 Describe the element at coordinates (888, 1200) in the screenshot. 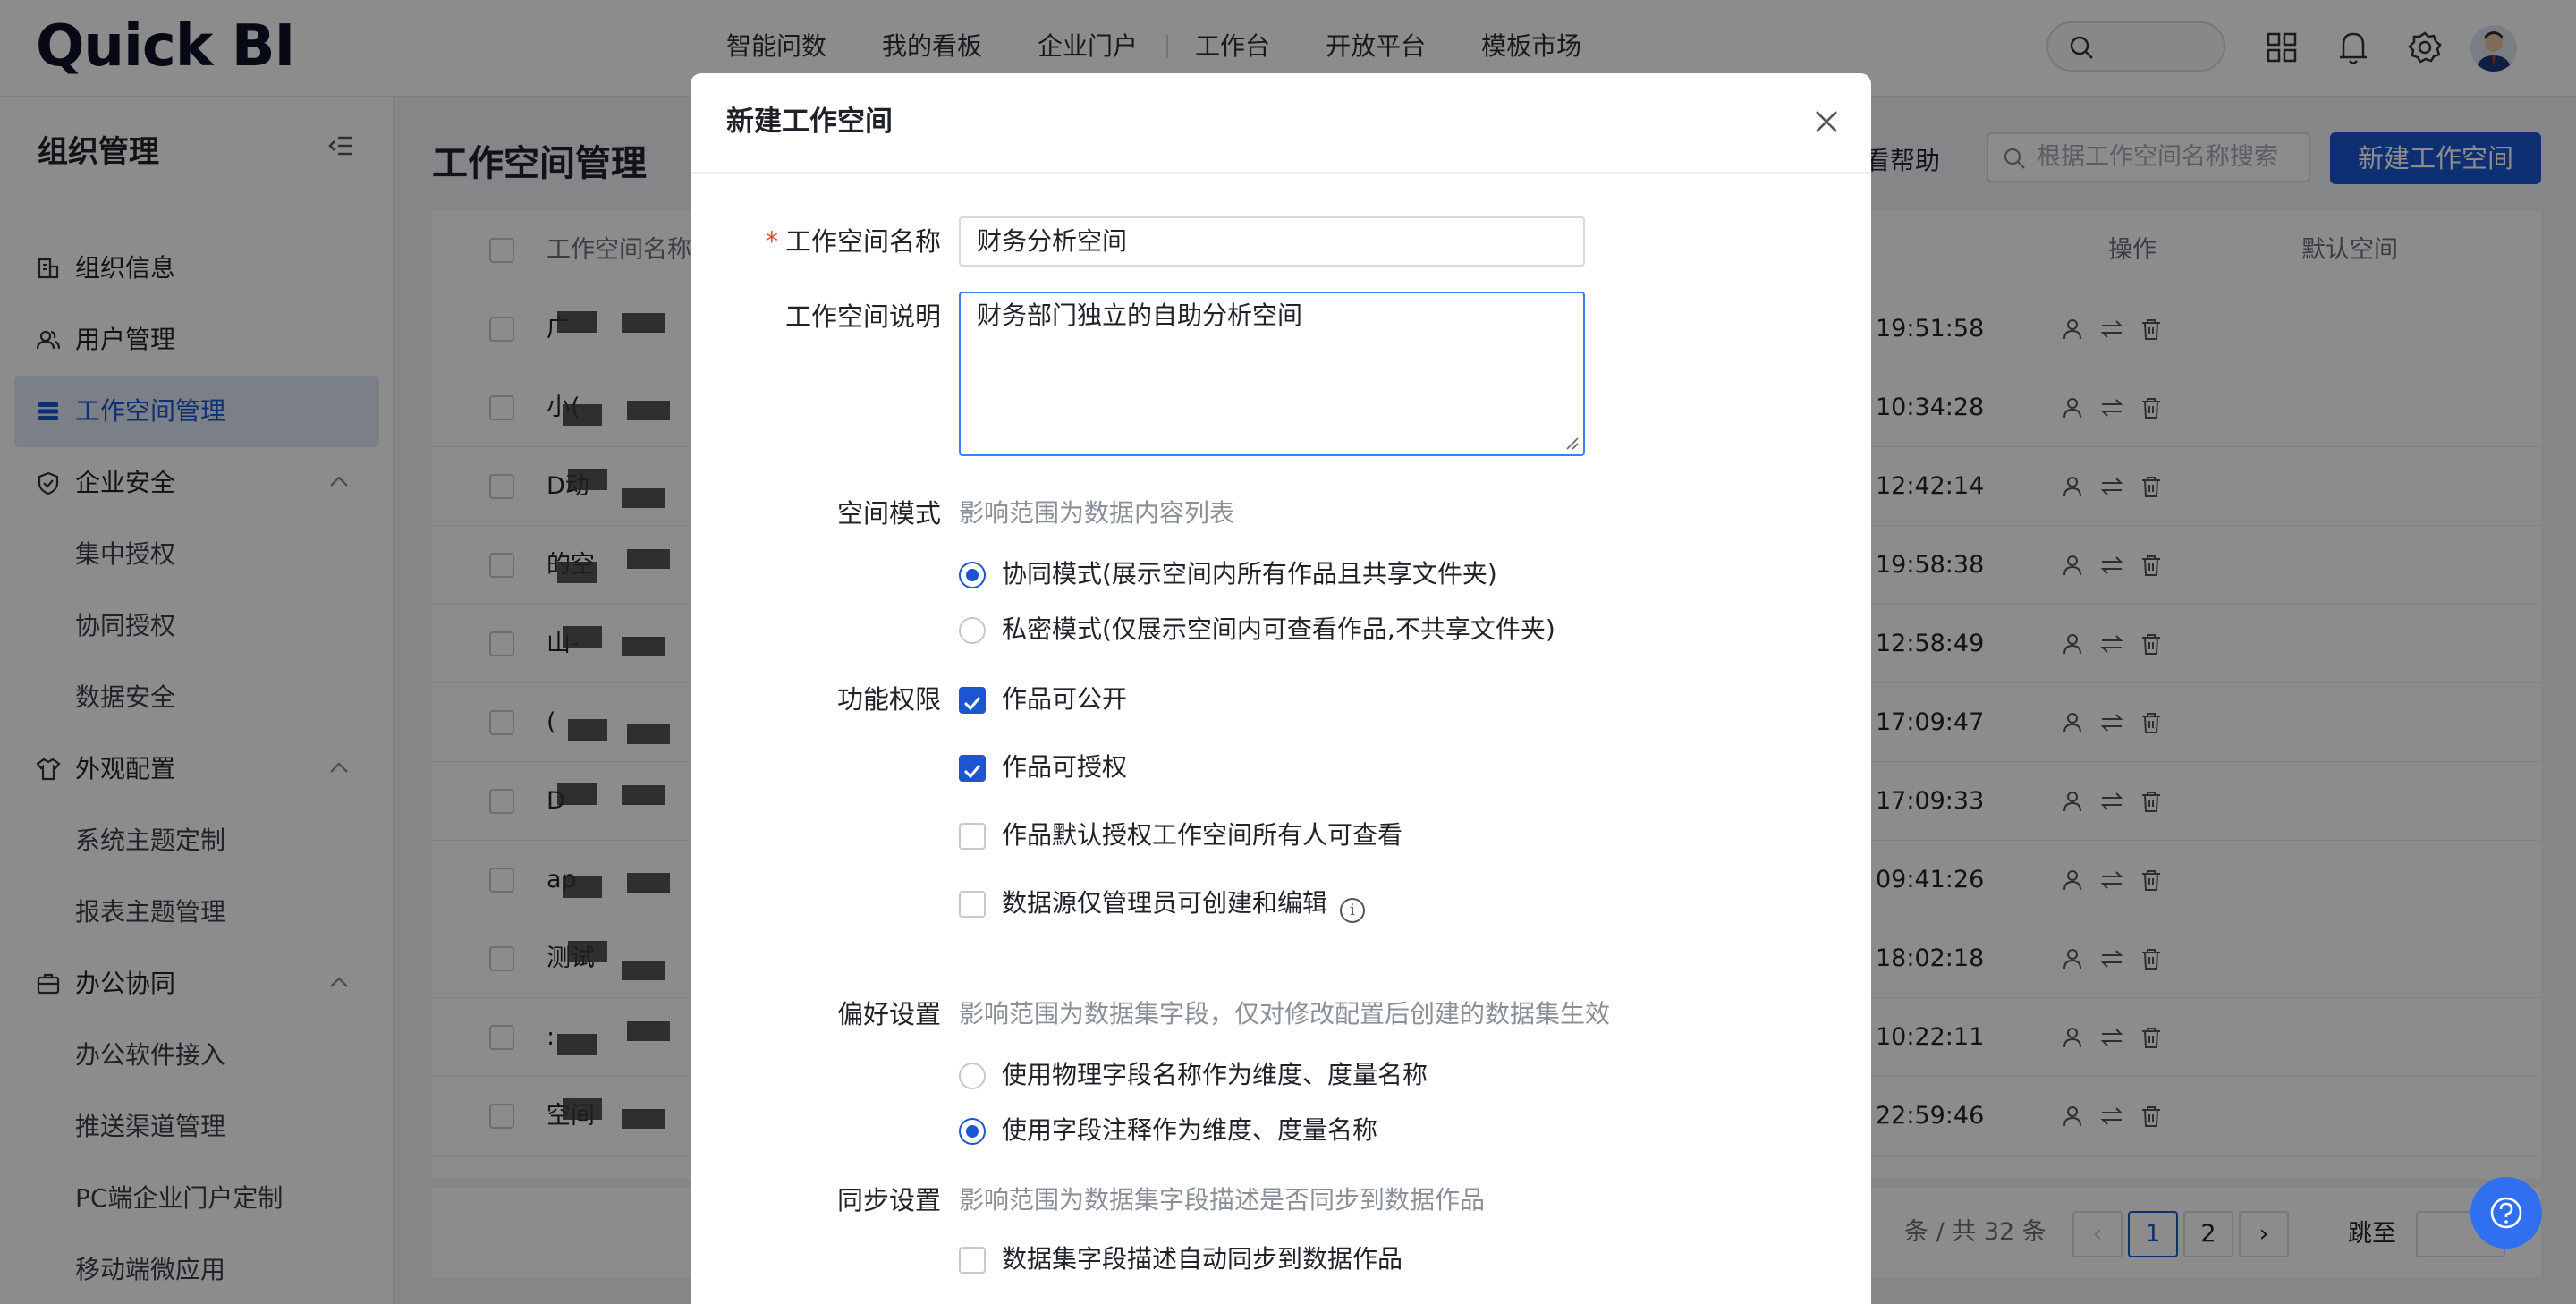

I see `sync-label: 同步设置` at that location.